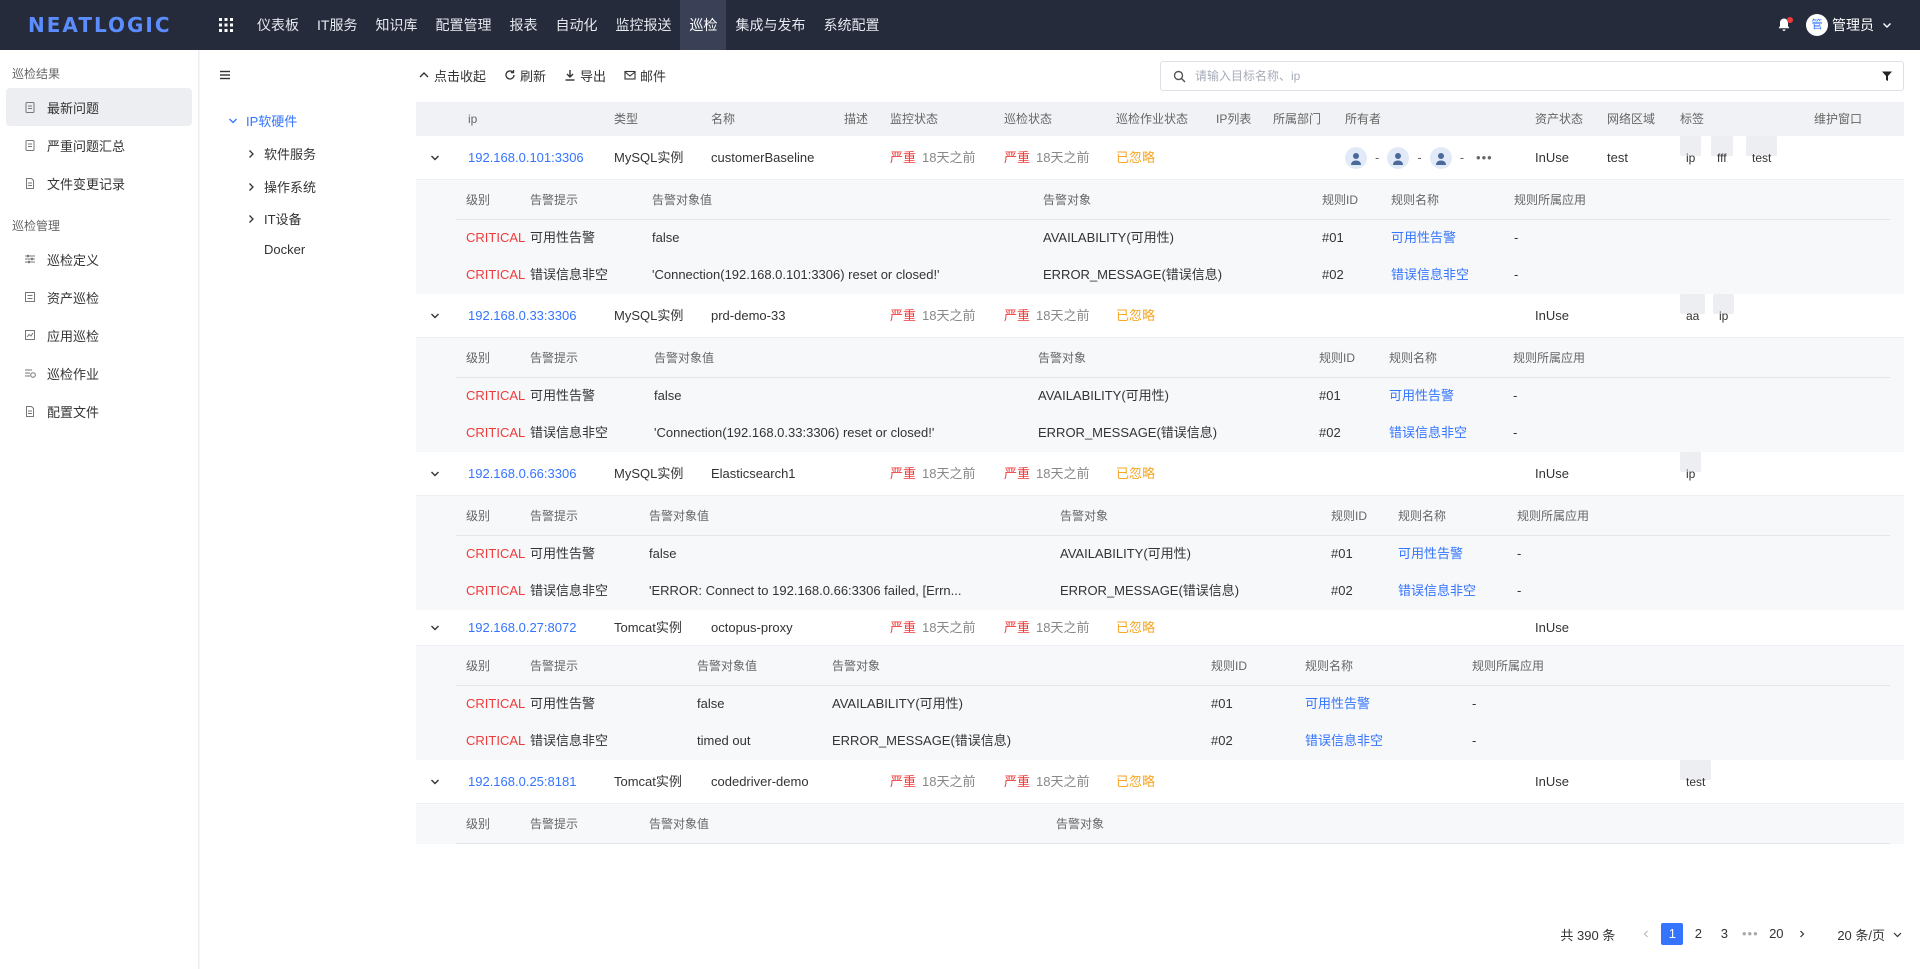 This screenshot has width=1920, height=969. What do you see at coordinates (460, 76) in the screenshot?
I see `collapse-label: 点击收起` at bounding box center [460, 76].